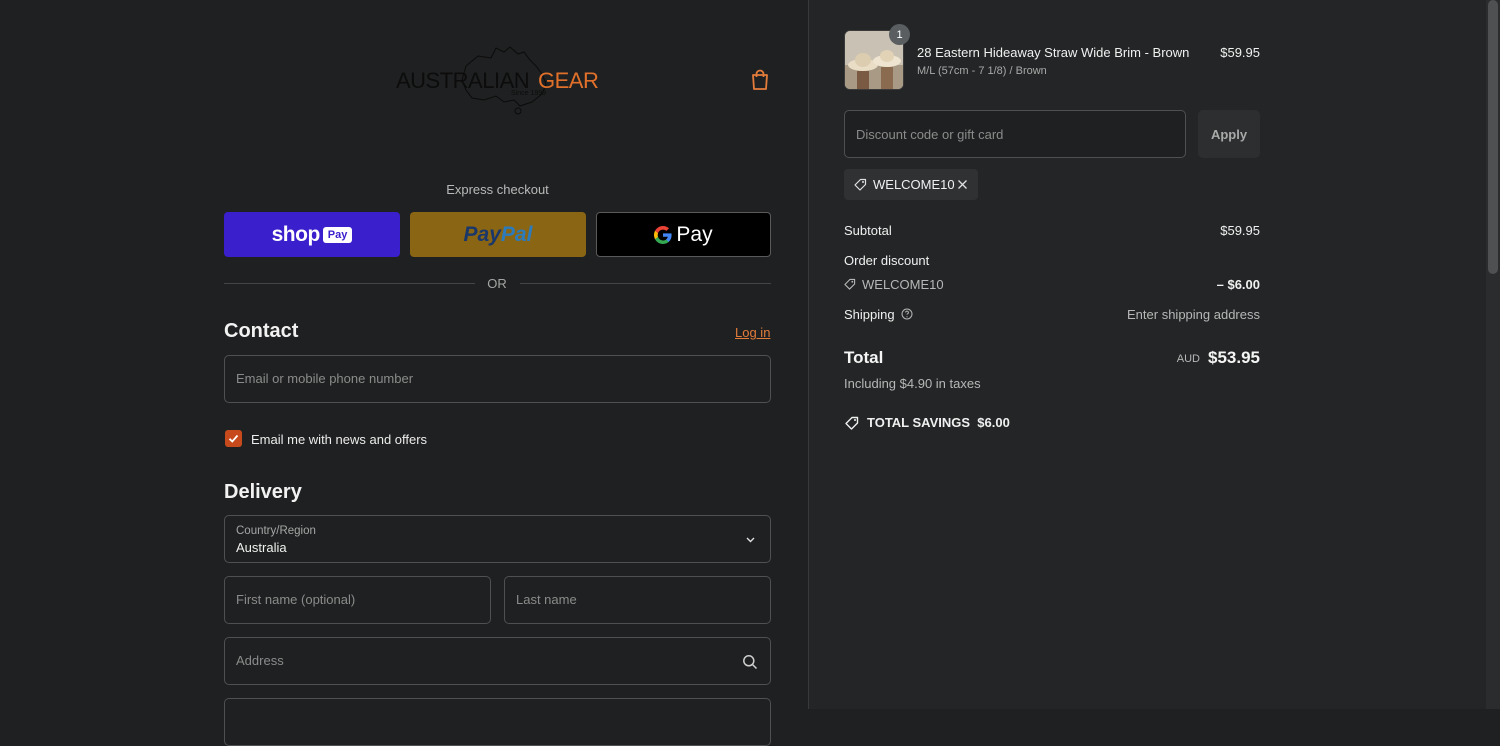 The image size is (1500, 746). What do you see at coordinates (1240, 52) in the screenshot?
I see `product-price: $59.95` at bounding box center [1240, 52].